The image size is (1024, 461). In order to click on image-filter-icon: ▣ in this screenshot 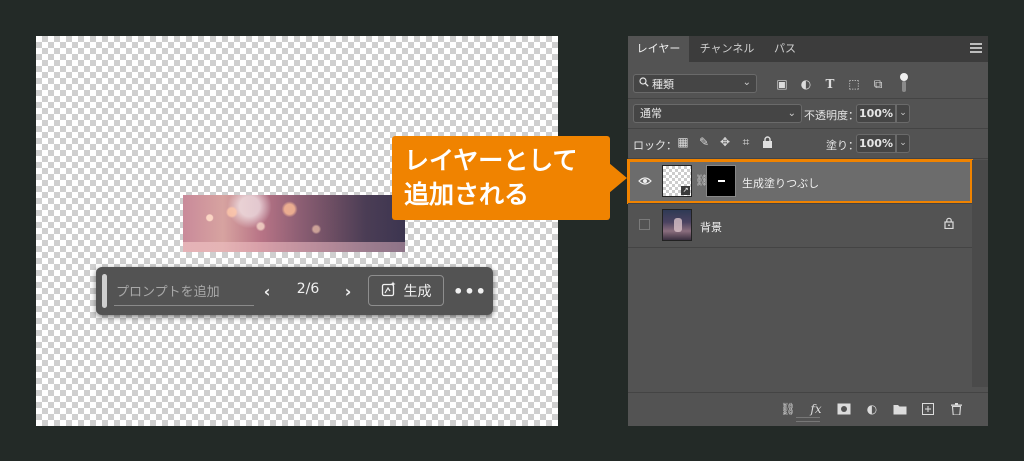, I will do `click(782, 84)`.